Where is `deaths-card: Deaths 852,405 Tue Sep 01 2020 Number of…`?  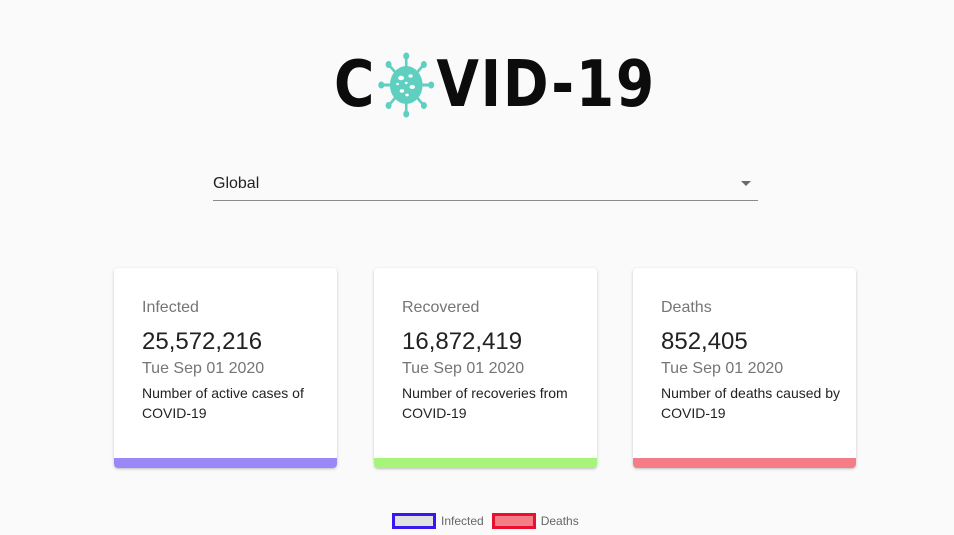
deaths-card: Deaths 852,405 Tue Sep 01 2020 Number of… is located at coordinates (744, 368).